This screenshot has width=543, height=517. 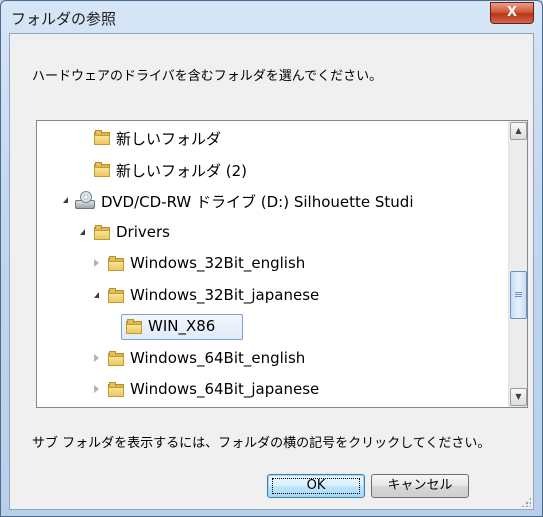 I want to click on tree-item: Windows_32Bit_english, so click(x=272, y=264).